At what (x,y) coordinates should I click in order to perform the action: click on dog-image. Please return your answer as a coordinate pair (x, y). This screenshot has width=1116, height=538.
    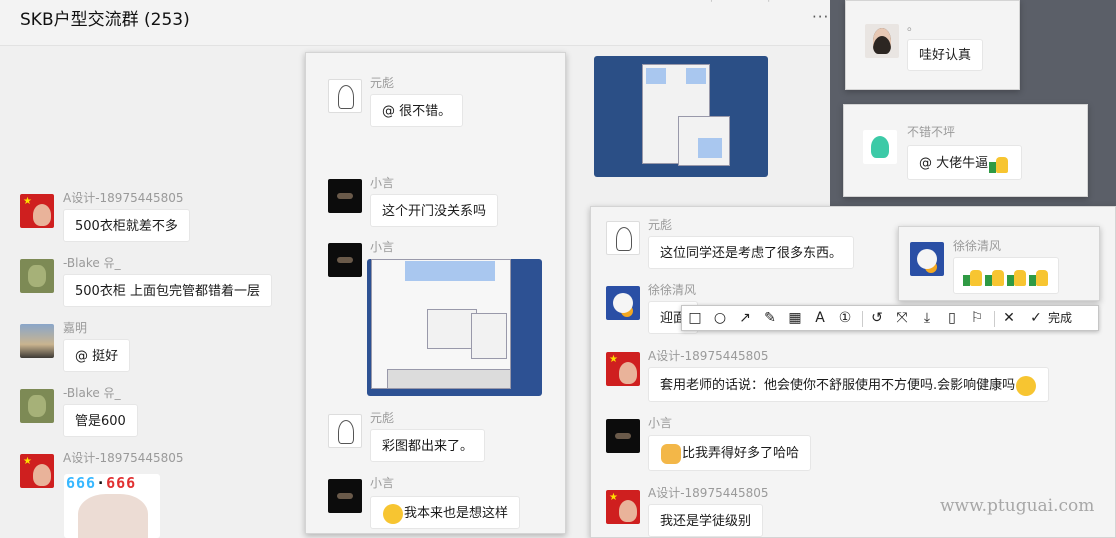
    Looking at the image, I should click on (113, 516).